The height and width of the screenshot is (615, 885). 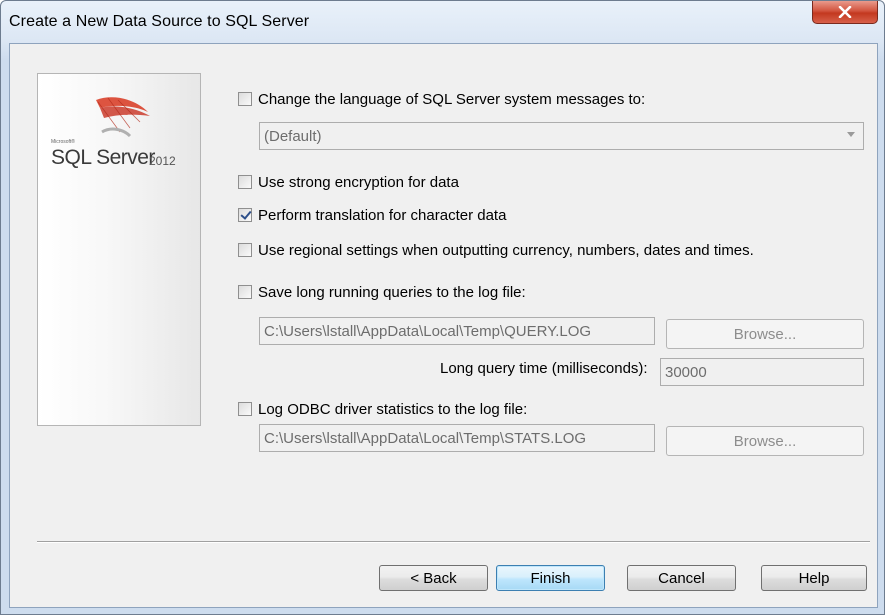 I want to click on help-button-label: Help, so click(x=814, y=578).